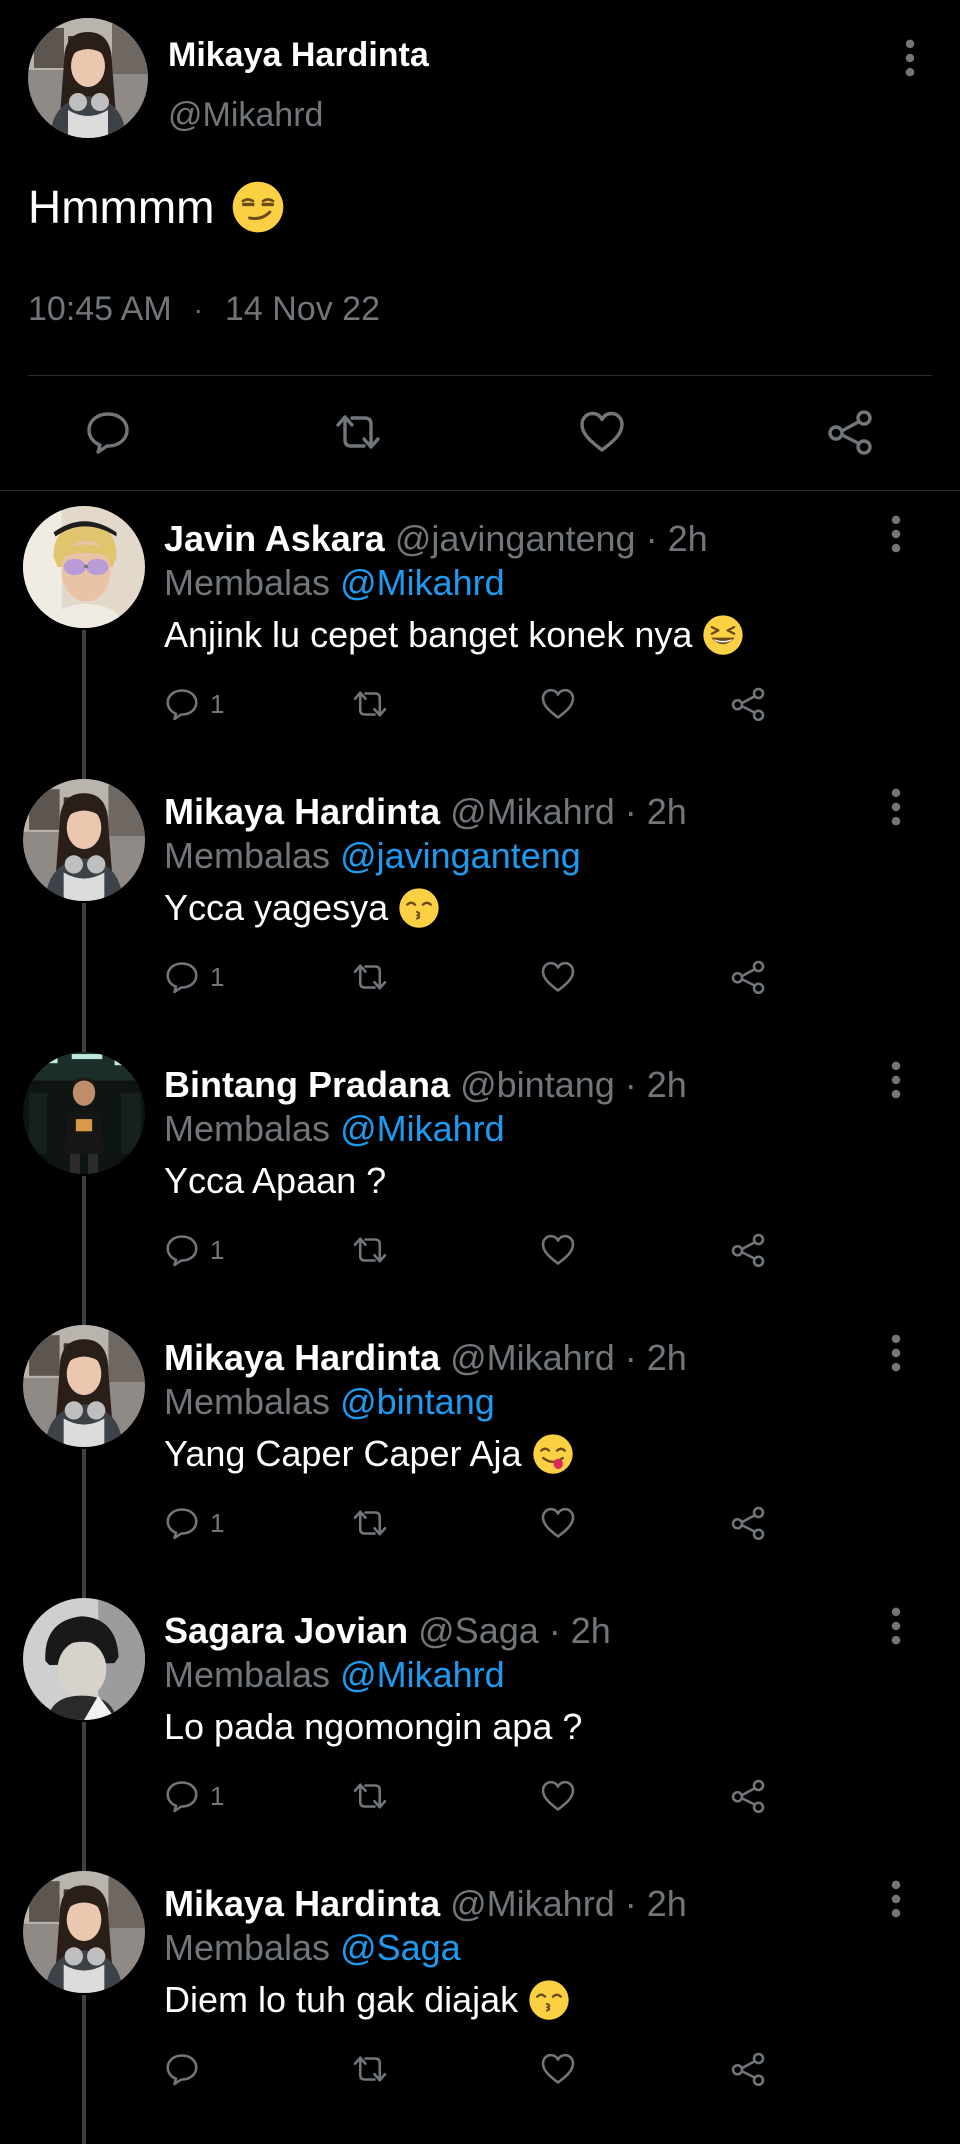 The height and width of the screenshot is (2144, 960). I want to click on reply-author-name: Sagara Jovian, so click(286, 1630).